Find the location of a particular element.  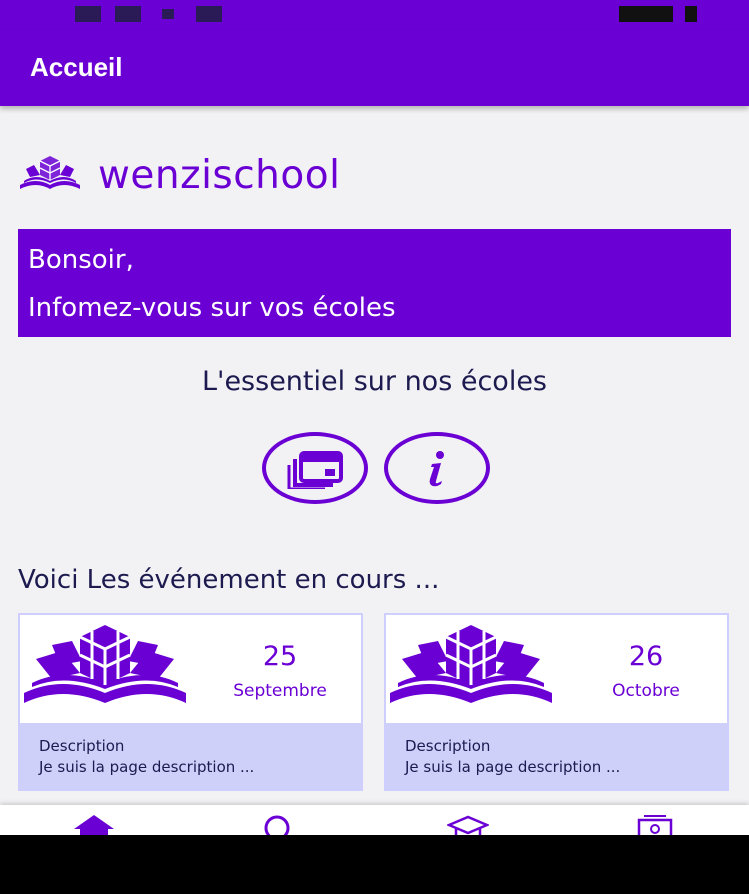

battery-icon is located at coordinates (646, 14).